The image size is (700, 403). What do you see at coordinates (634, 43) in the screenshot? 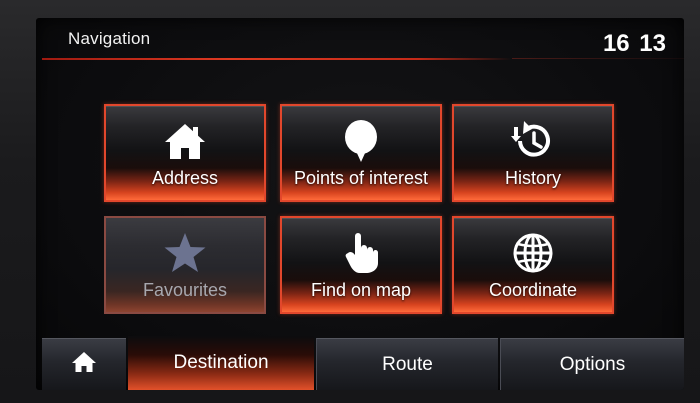
I see `clock: 16 13` at bounding box center [634, 43].